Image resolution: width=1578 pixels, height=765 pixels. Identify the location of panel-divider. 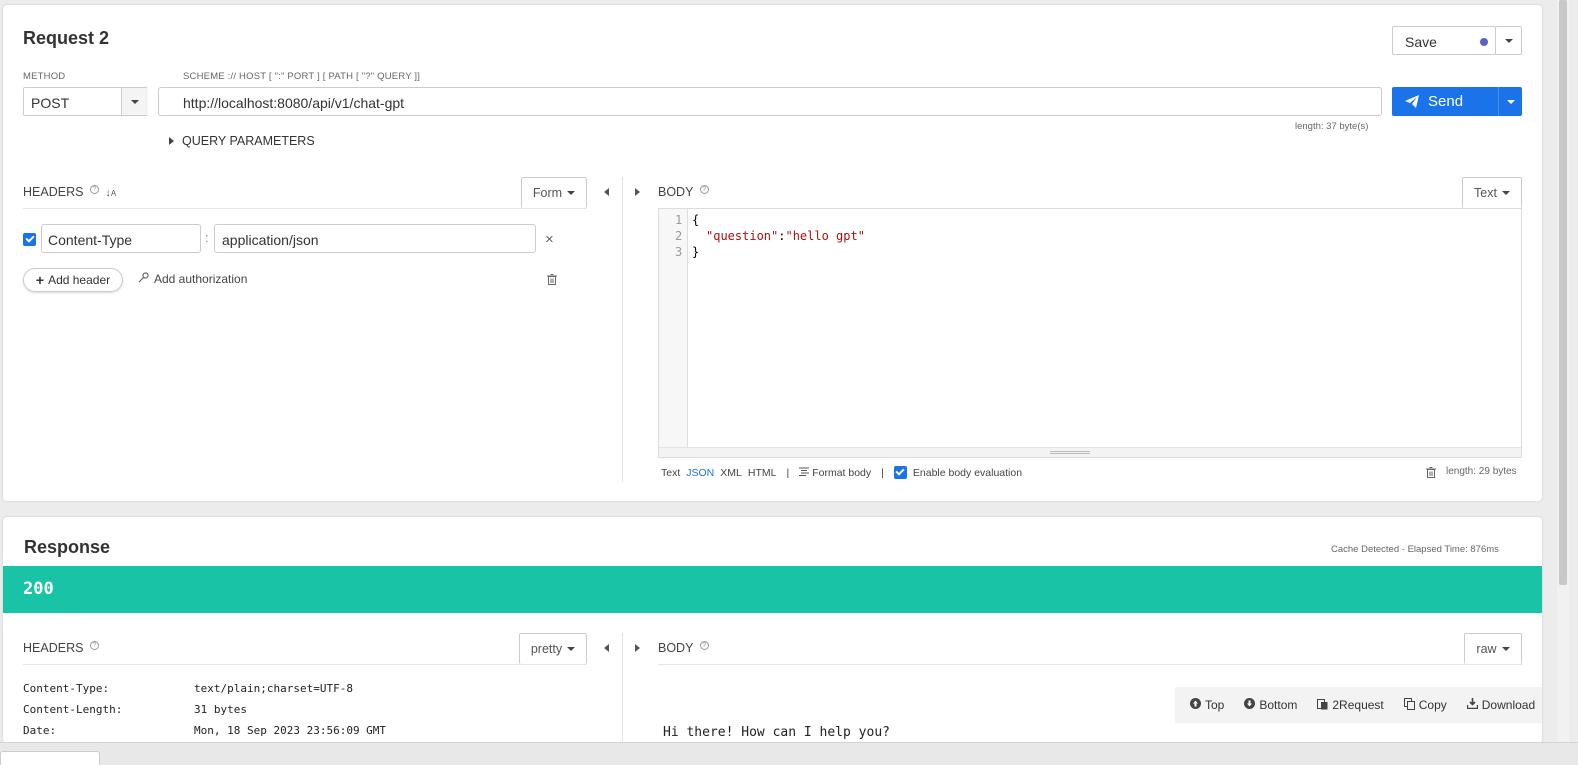
(622, 688).